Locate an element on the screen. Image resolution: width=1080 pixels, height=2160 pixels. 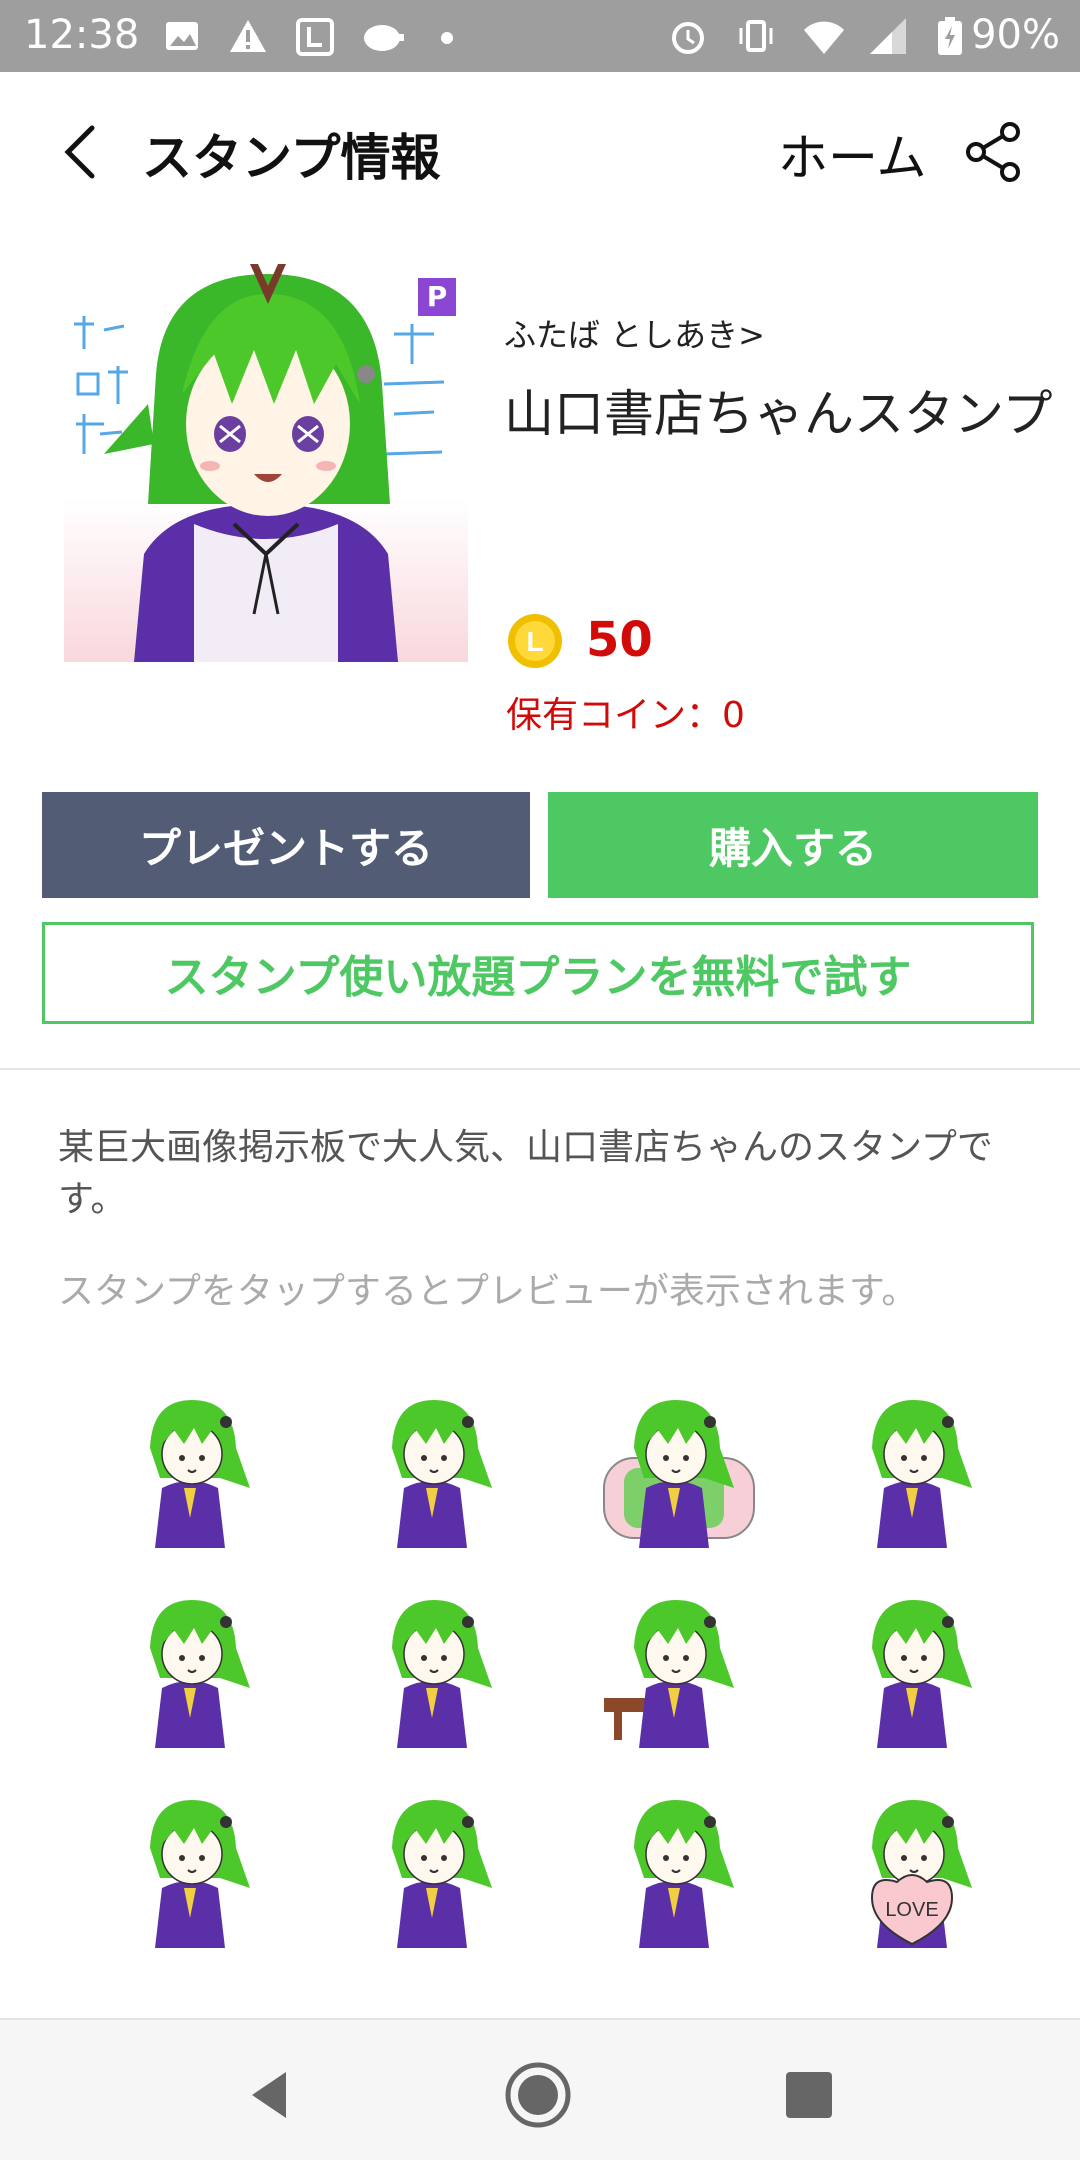
owned-coins: 保有コイン：0 is located at coordinates (625, 715).